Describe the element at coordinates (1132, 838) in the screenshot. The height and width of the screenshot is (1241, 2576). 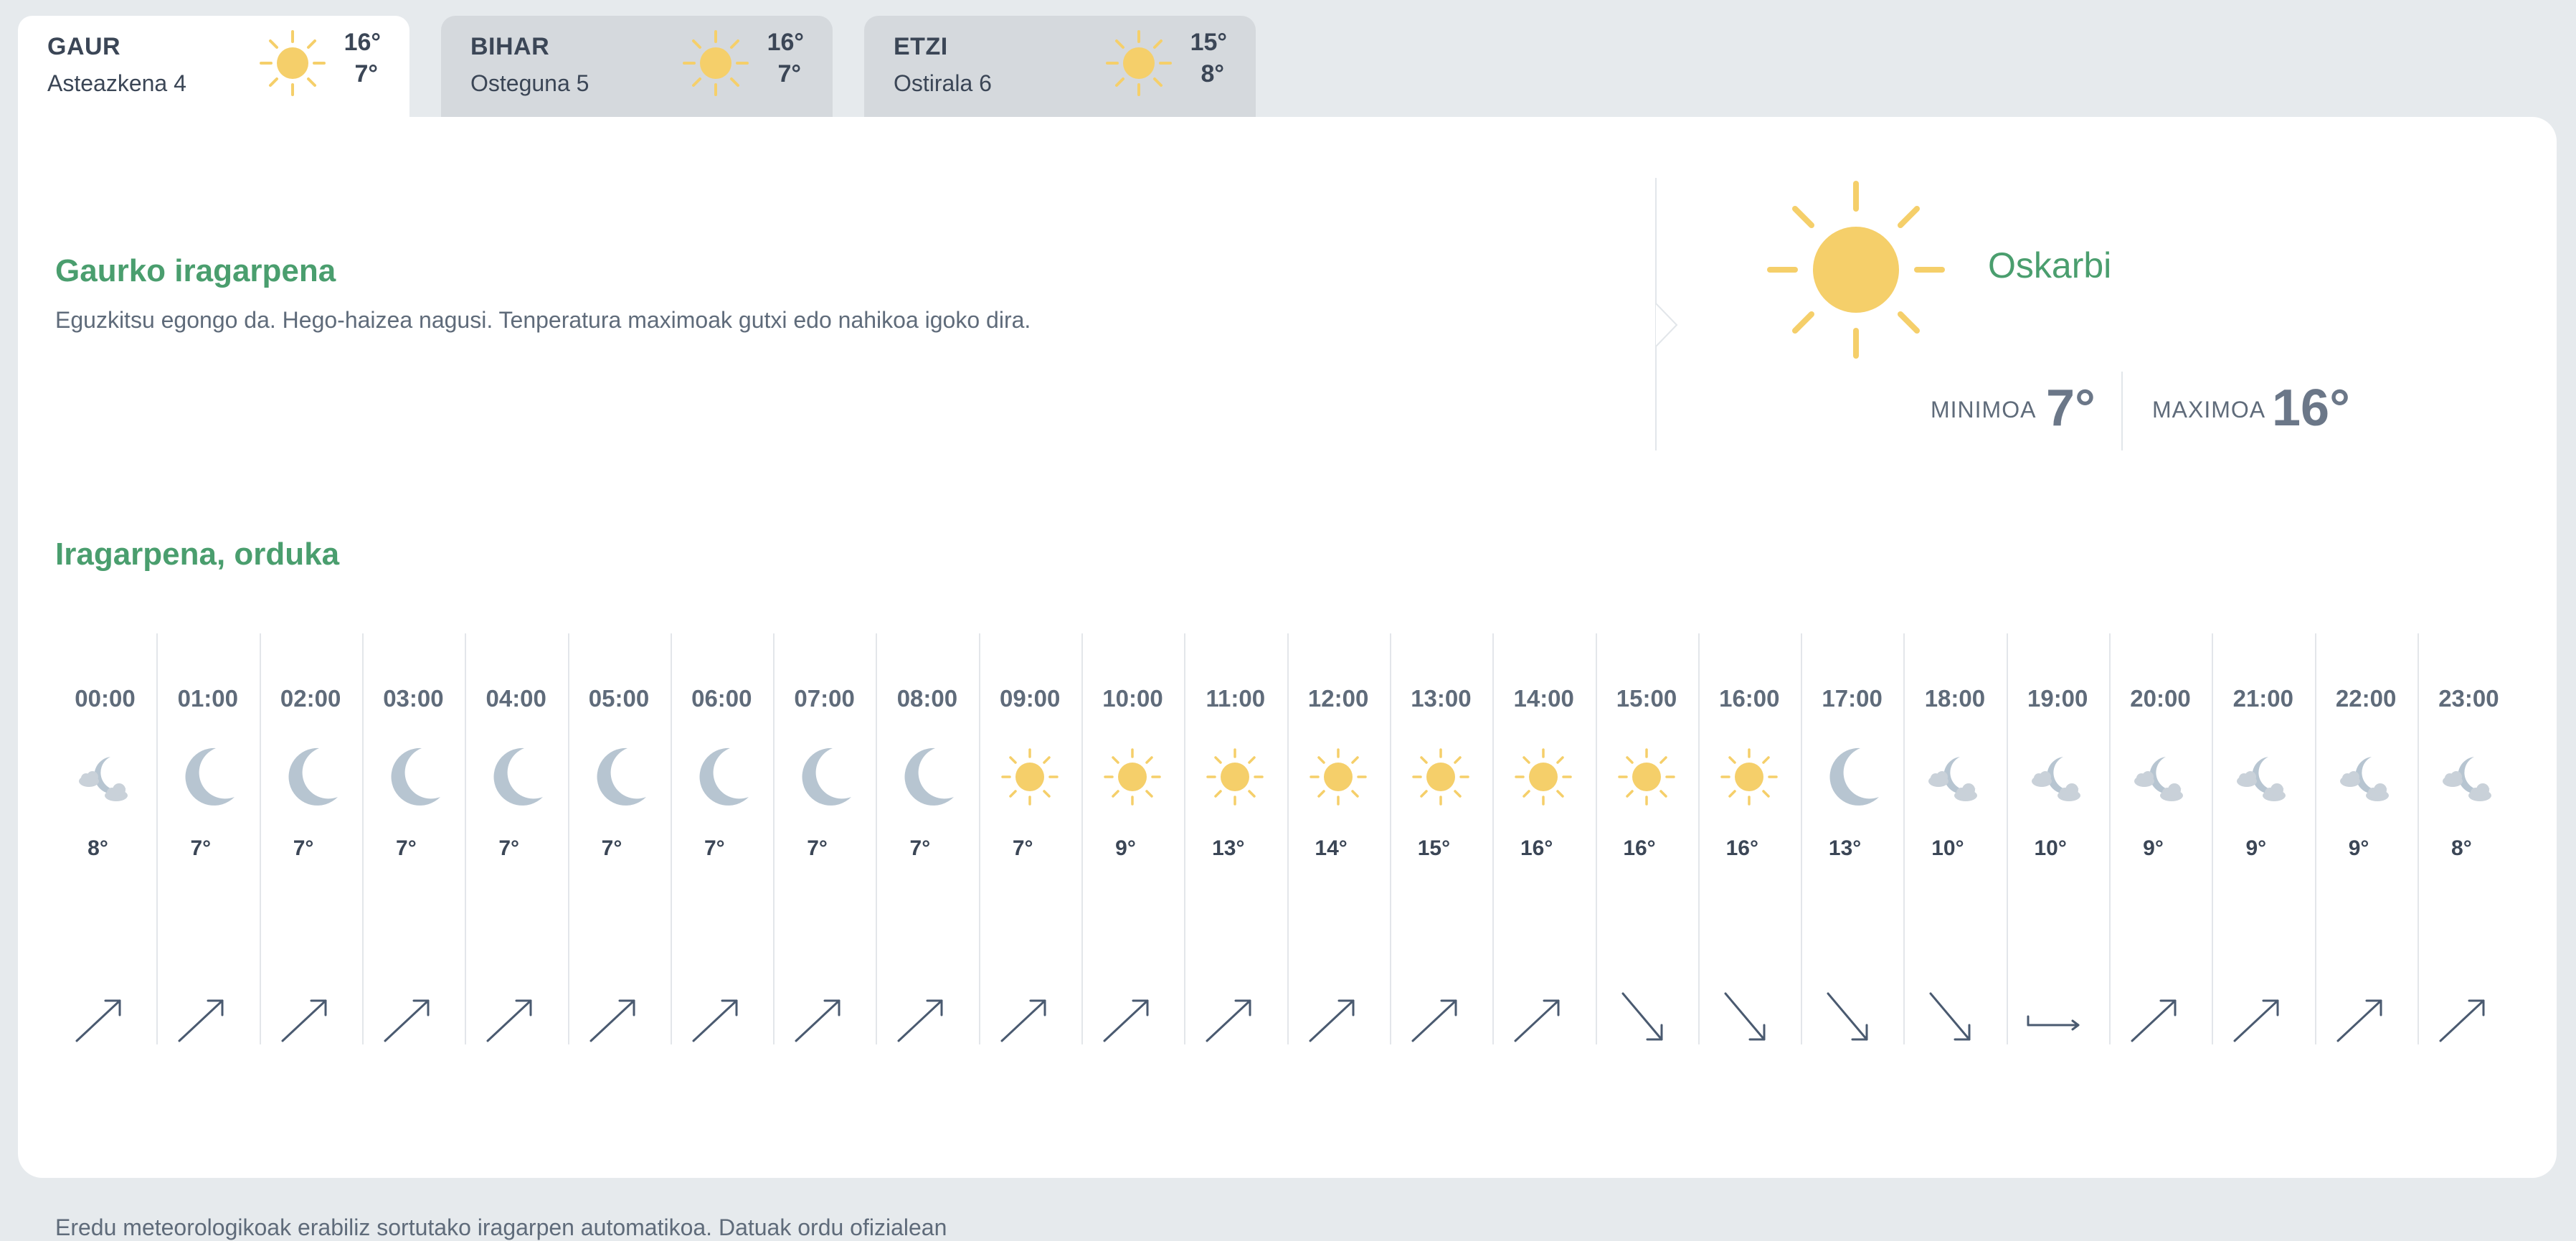
I see `hour-column: 10:00 9°` at that location.